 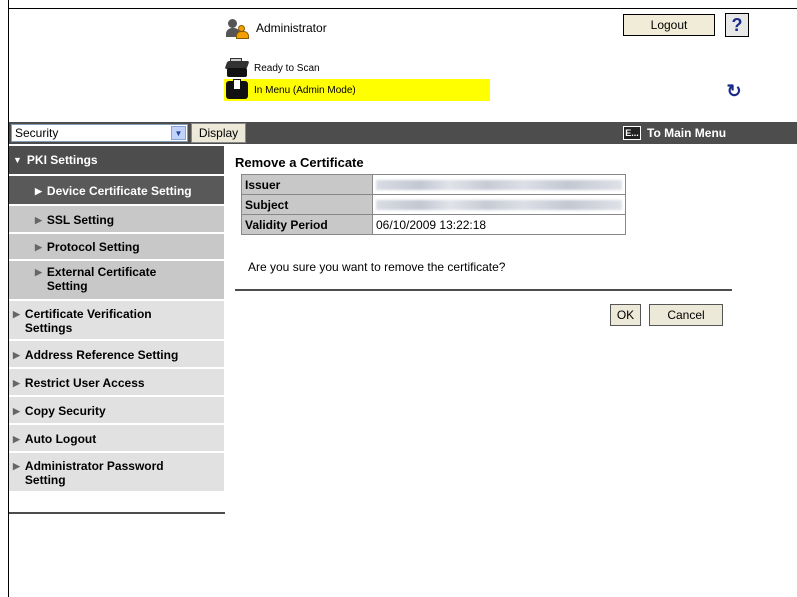 What do you see at coordinates (305, 90) in the screenshot?
I see `status-menu-text: In Menu (Admin Mode)` at bounding box center [305, 90].